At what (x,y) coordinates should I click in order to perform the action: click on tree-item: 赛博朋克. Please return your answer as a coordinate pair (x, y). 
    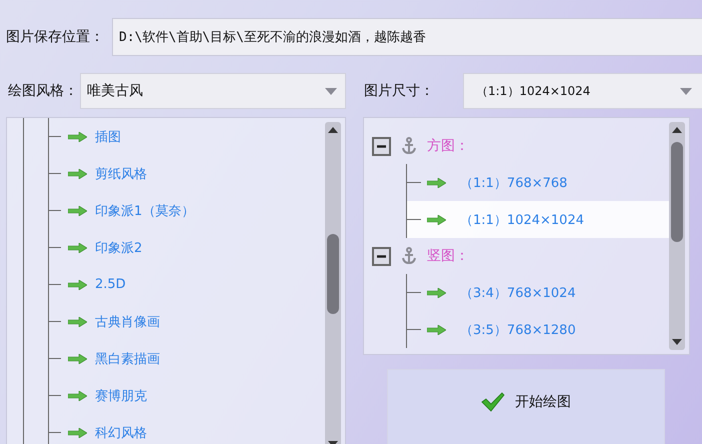
    Looking at the image, I should click on (187, 395).